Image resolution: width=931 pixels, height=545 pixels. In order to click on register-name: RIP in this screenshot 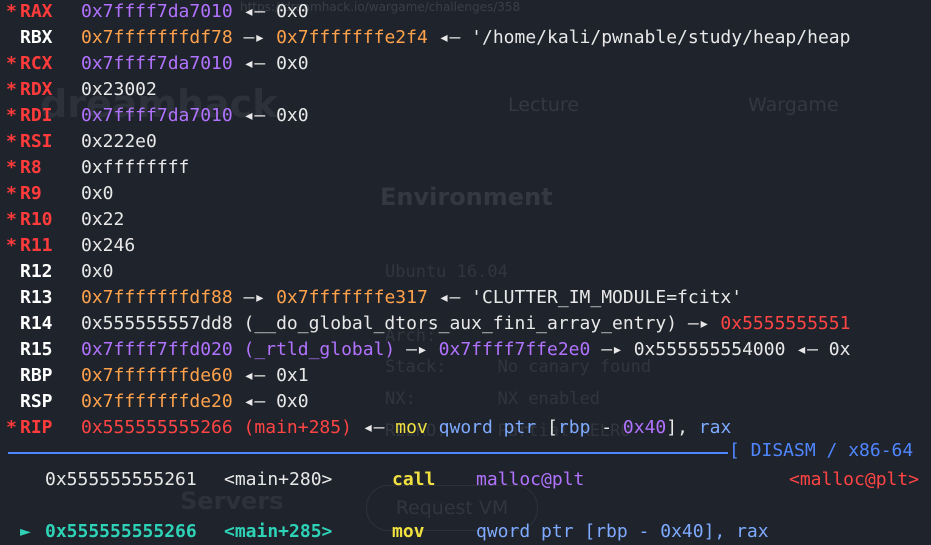, I will do `click(36, 427)`.